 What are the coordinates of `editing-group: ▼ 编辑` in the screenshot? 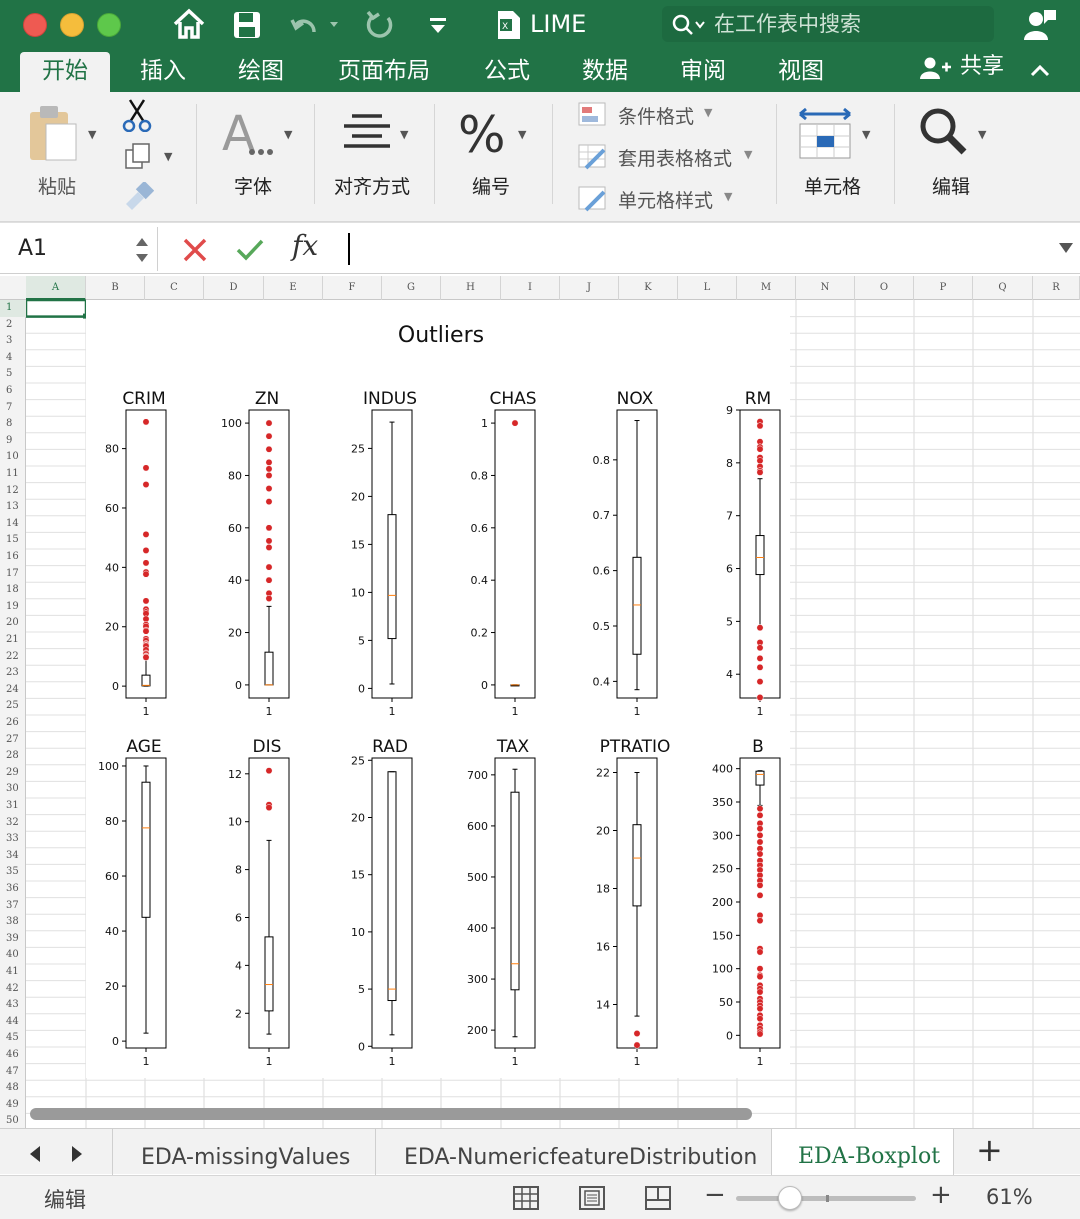 It's located at (955, 152).